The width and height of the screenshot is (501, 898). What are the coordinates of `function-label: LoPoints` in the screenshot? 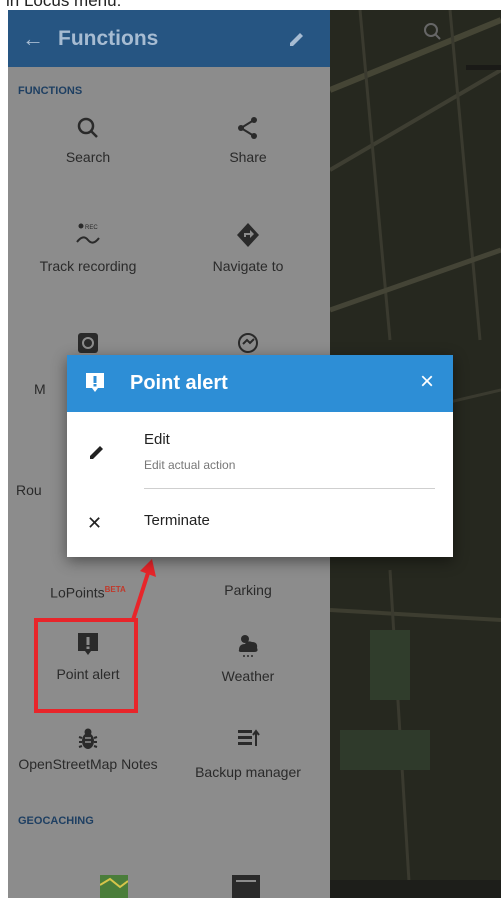 It's located at (77, 592).